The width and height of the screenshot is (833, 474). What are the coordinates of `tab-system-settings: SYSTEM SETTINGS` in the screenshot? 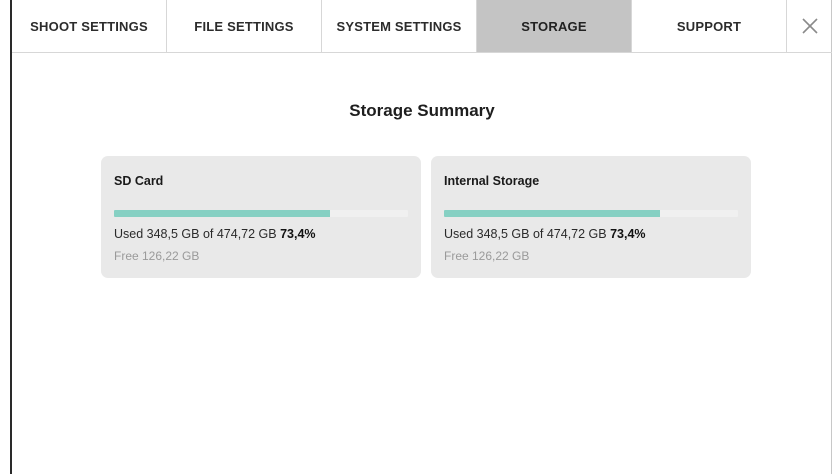 It's located at (399, 26).